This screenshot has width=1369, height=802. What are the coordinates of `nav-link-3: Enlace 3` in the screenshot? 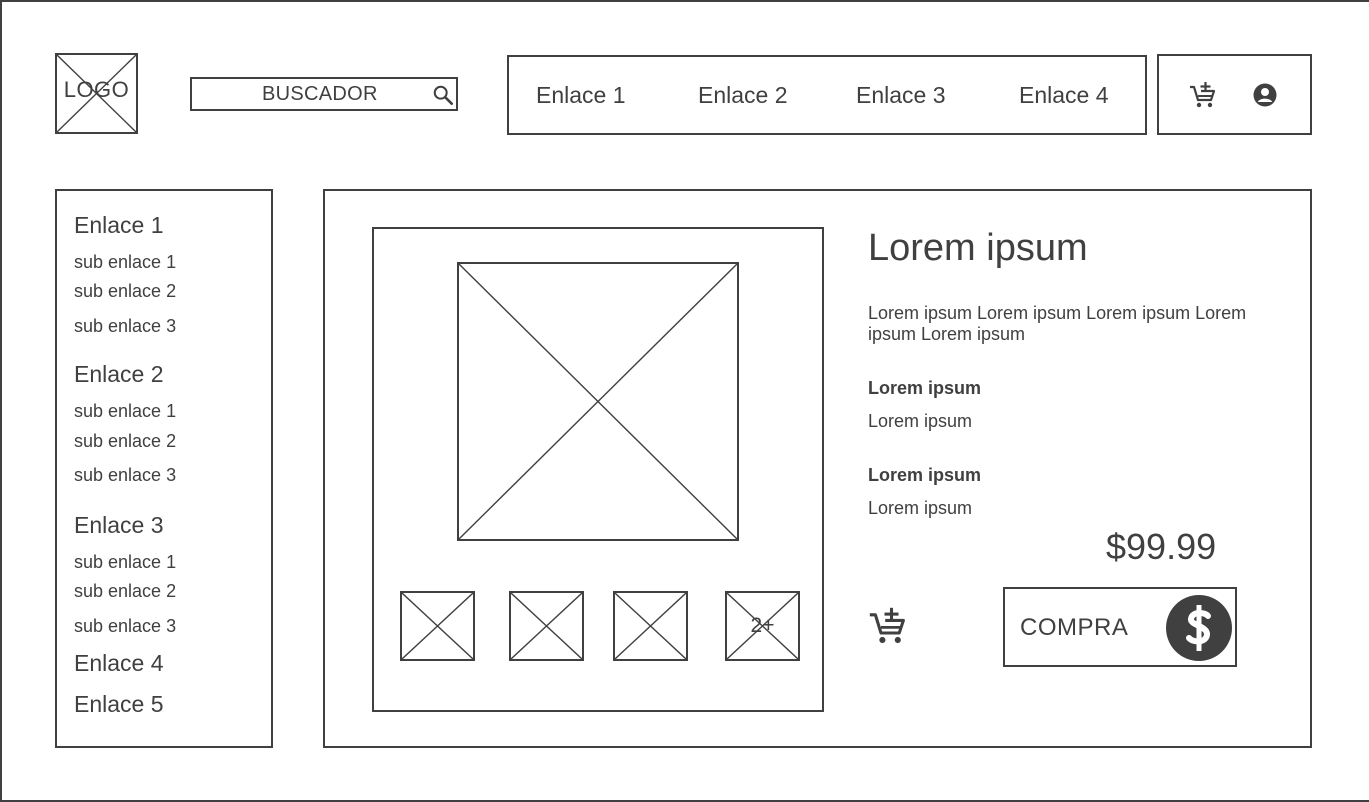 It's located at (901, 95).